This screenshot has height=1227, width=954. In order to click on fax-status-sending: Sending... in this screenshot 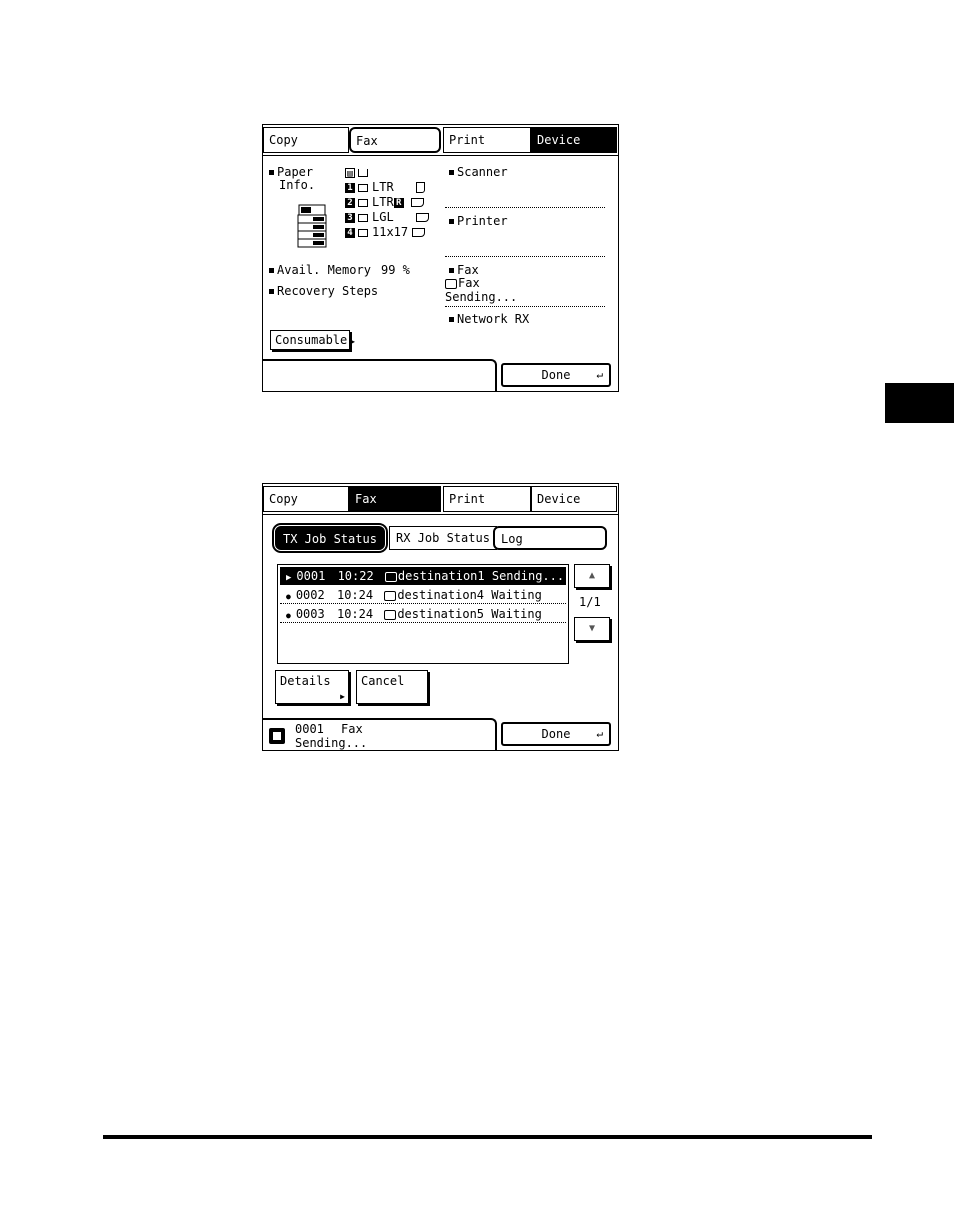, I will do `click(481, 297)`.